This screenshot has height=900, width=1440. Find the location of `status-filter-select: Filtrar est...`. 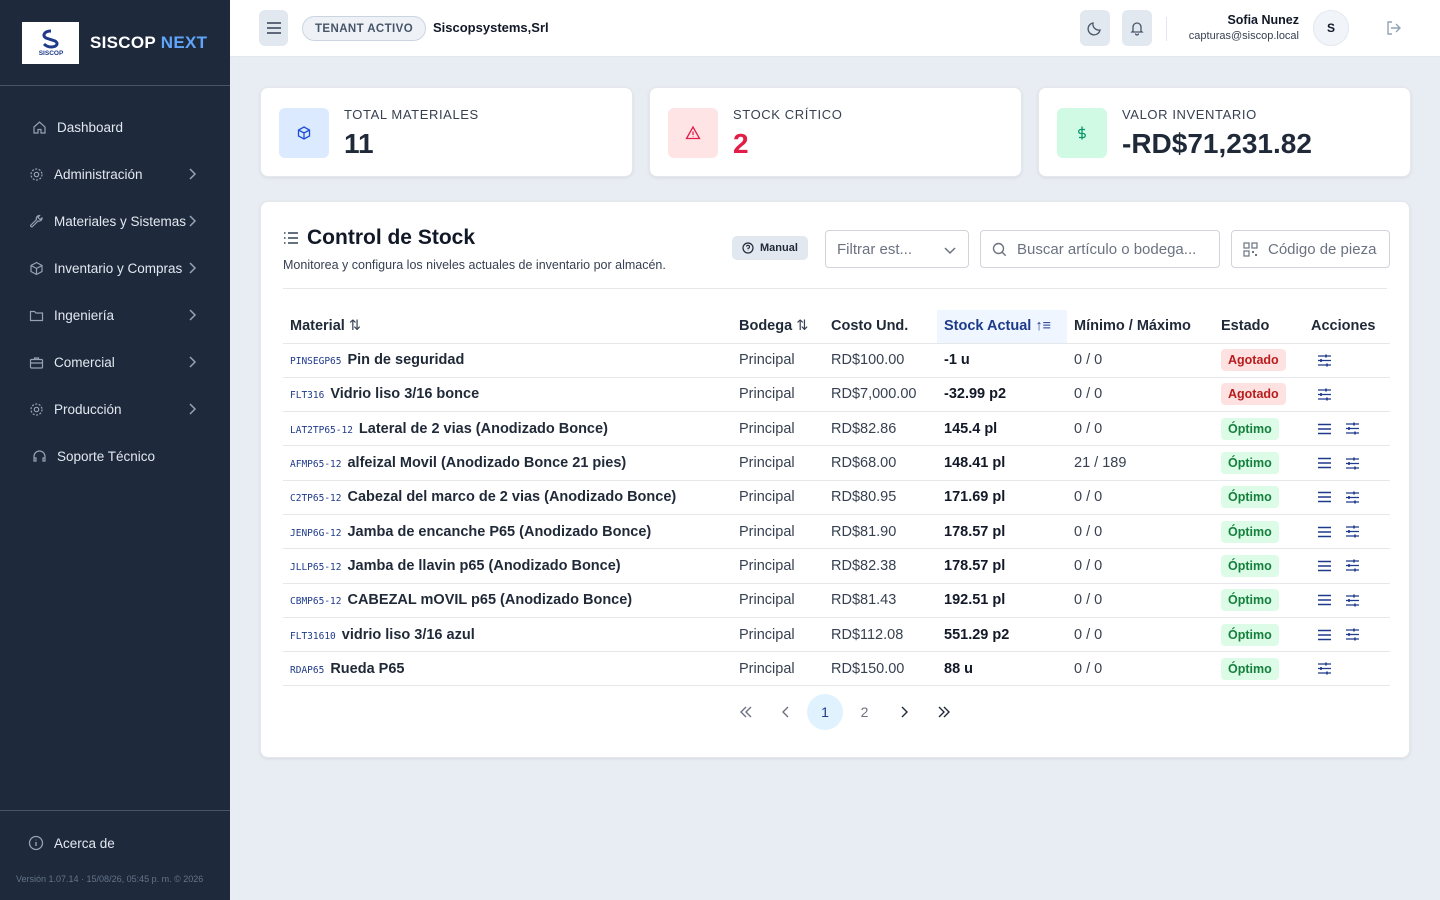

status-filter-select: Filtrar est... is located at coordinates (897, 249).